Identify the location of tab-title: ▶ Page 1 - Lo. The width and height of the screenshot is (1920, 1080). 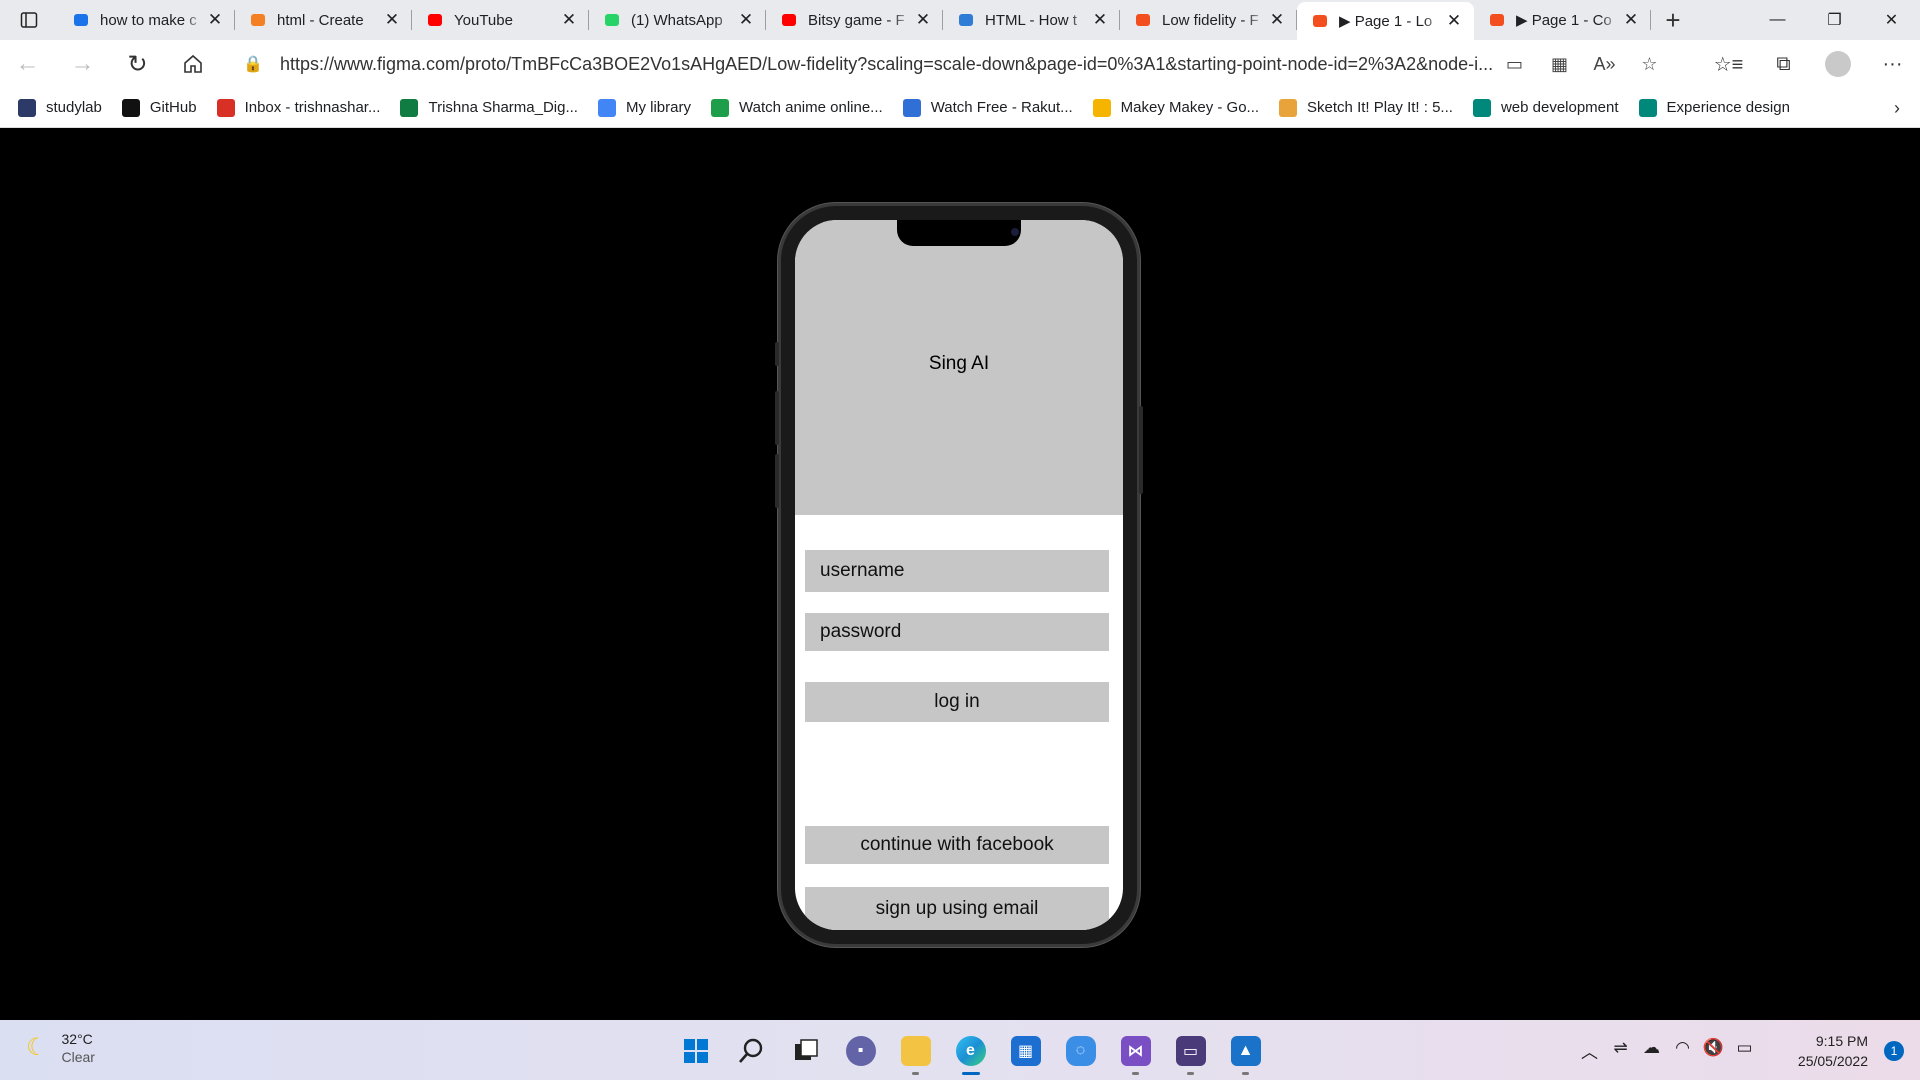
(1386, 21).